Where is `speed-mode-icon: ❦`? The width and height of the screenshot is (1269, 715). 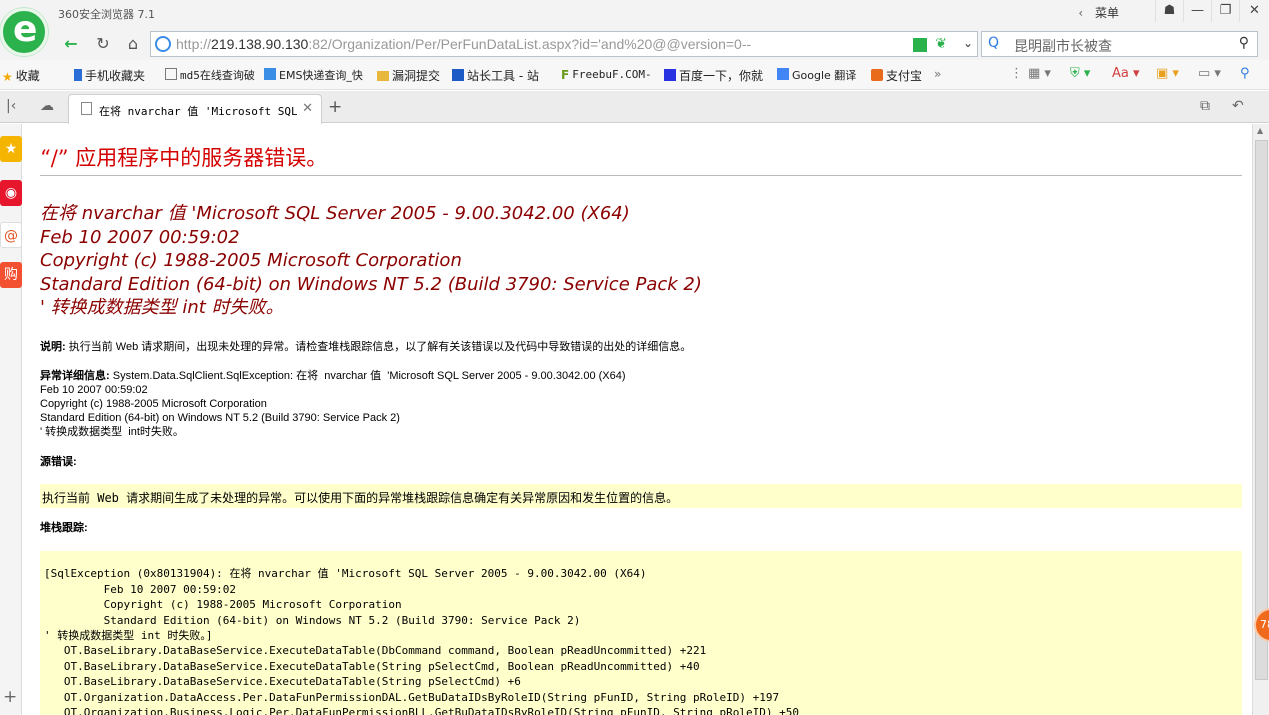 speed-mode-icon: ❦ is located at coordinates (941, 44).